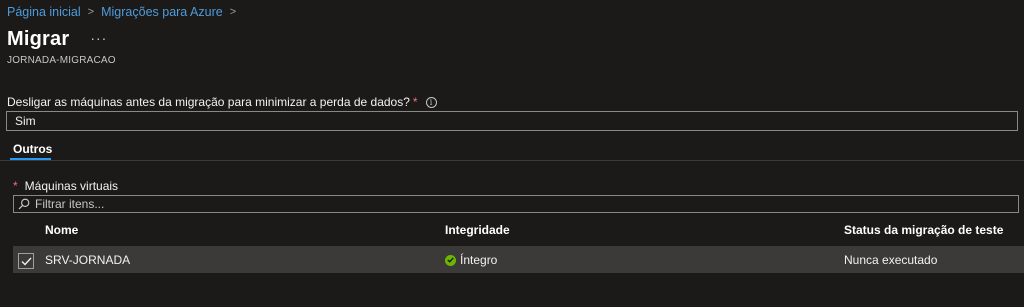 The width and height of the screenshot is (1024, 307). Describe the element at coordinates (61, 230) in the screenshot. I see `column-header-name: Nome` at that location.